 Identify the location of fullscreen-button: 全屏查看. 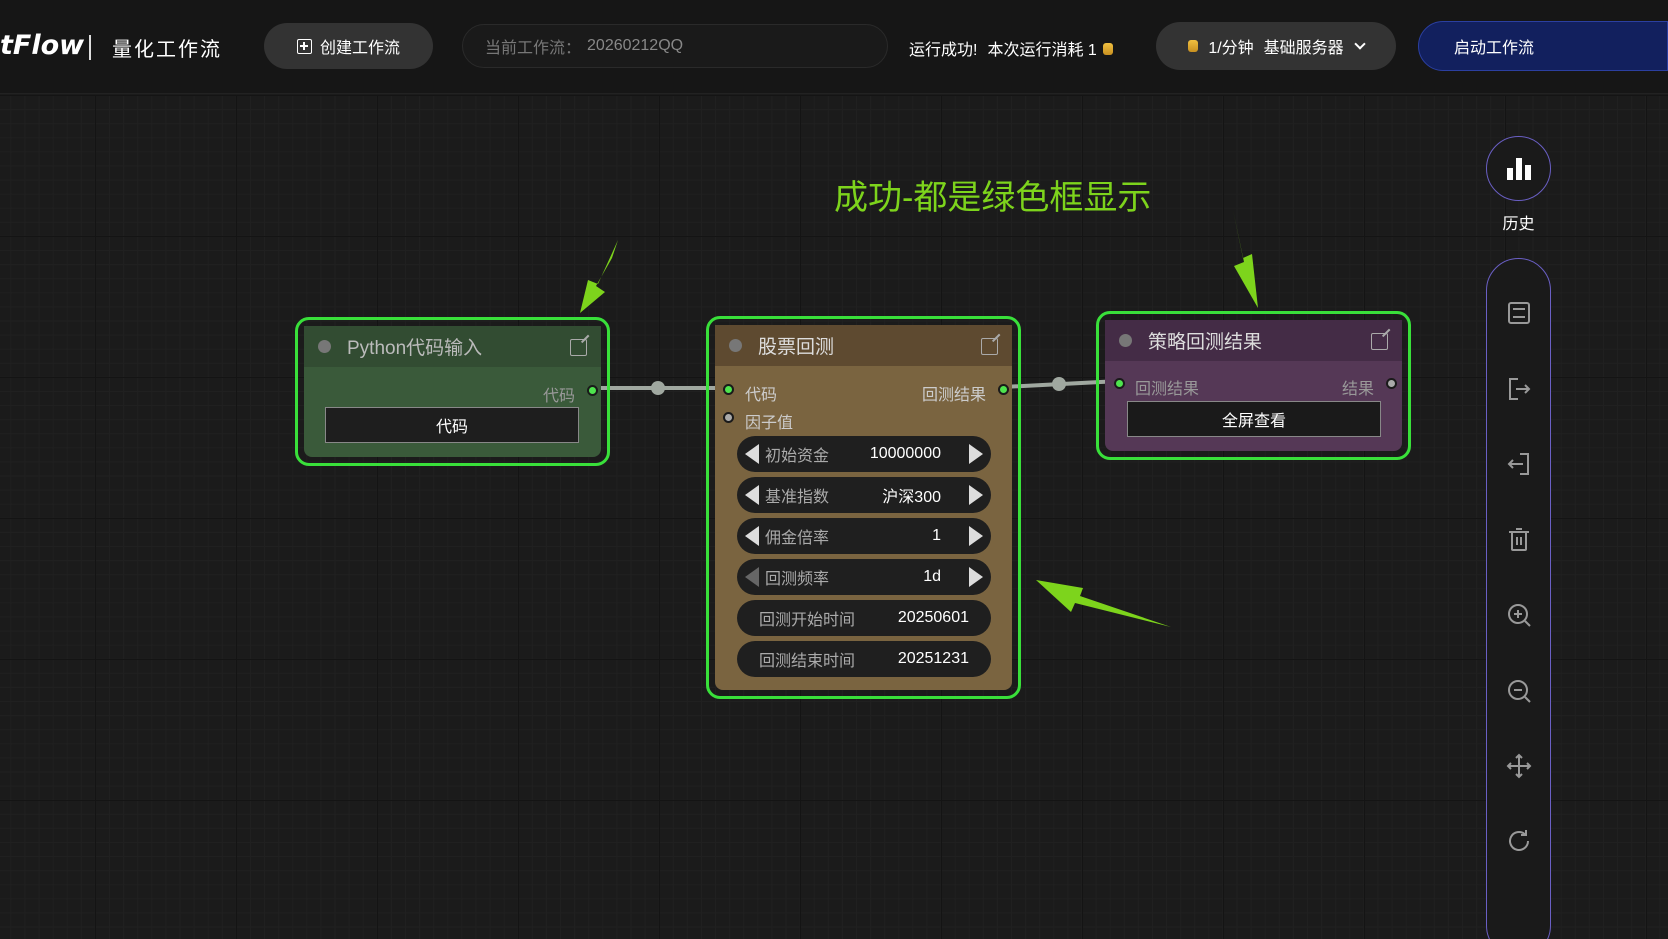
(1254, 419).